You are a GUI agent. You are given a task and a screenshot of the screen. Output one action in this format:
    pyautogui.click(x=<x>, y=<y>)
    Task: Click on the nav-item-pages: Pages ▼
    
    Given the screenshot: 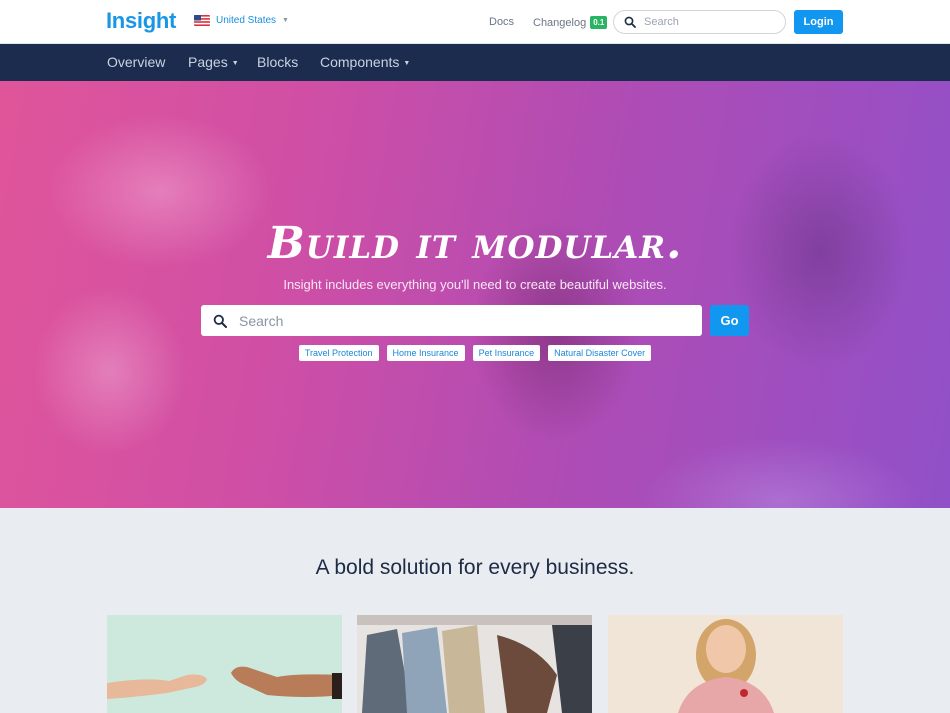 What is the action you would take?
    pyautogui.click(x=213, y=62)
    